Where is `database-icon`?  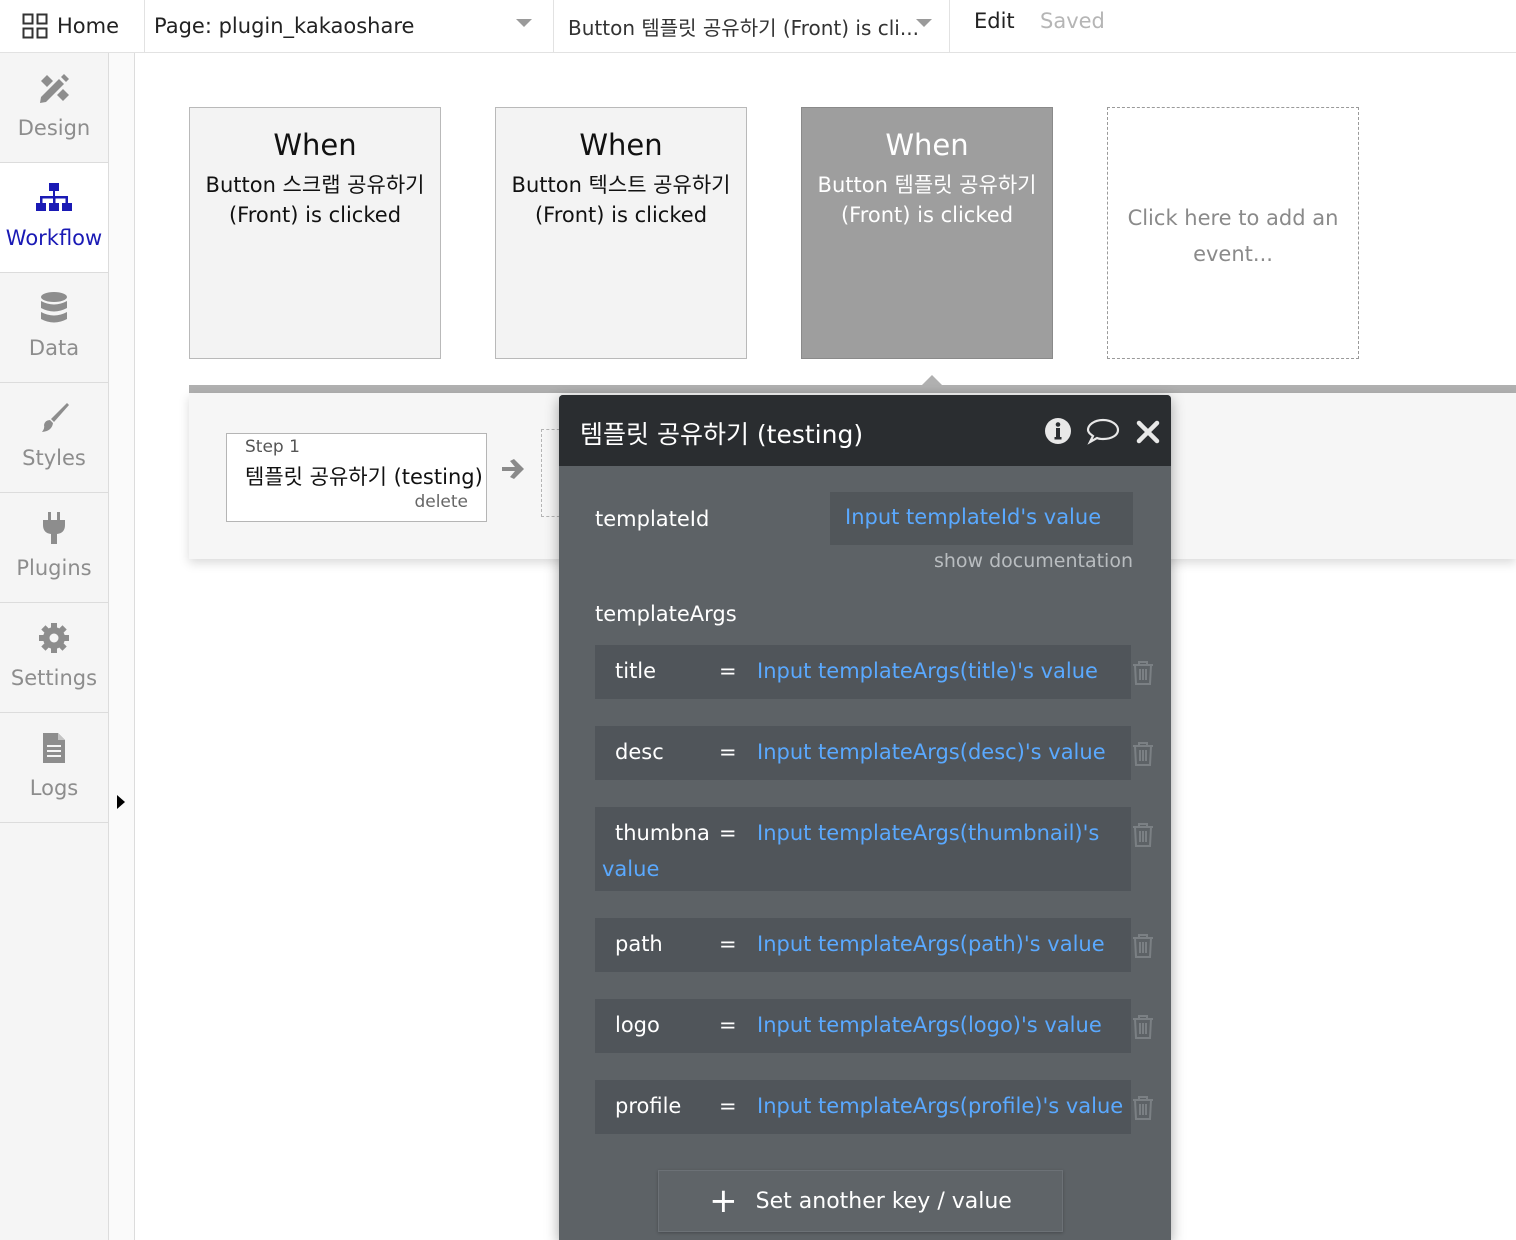 database-icon is located at coordinates (54, 307).